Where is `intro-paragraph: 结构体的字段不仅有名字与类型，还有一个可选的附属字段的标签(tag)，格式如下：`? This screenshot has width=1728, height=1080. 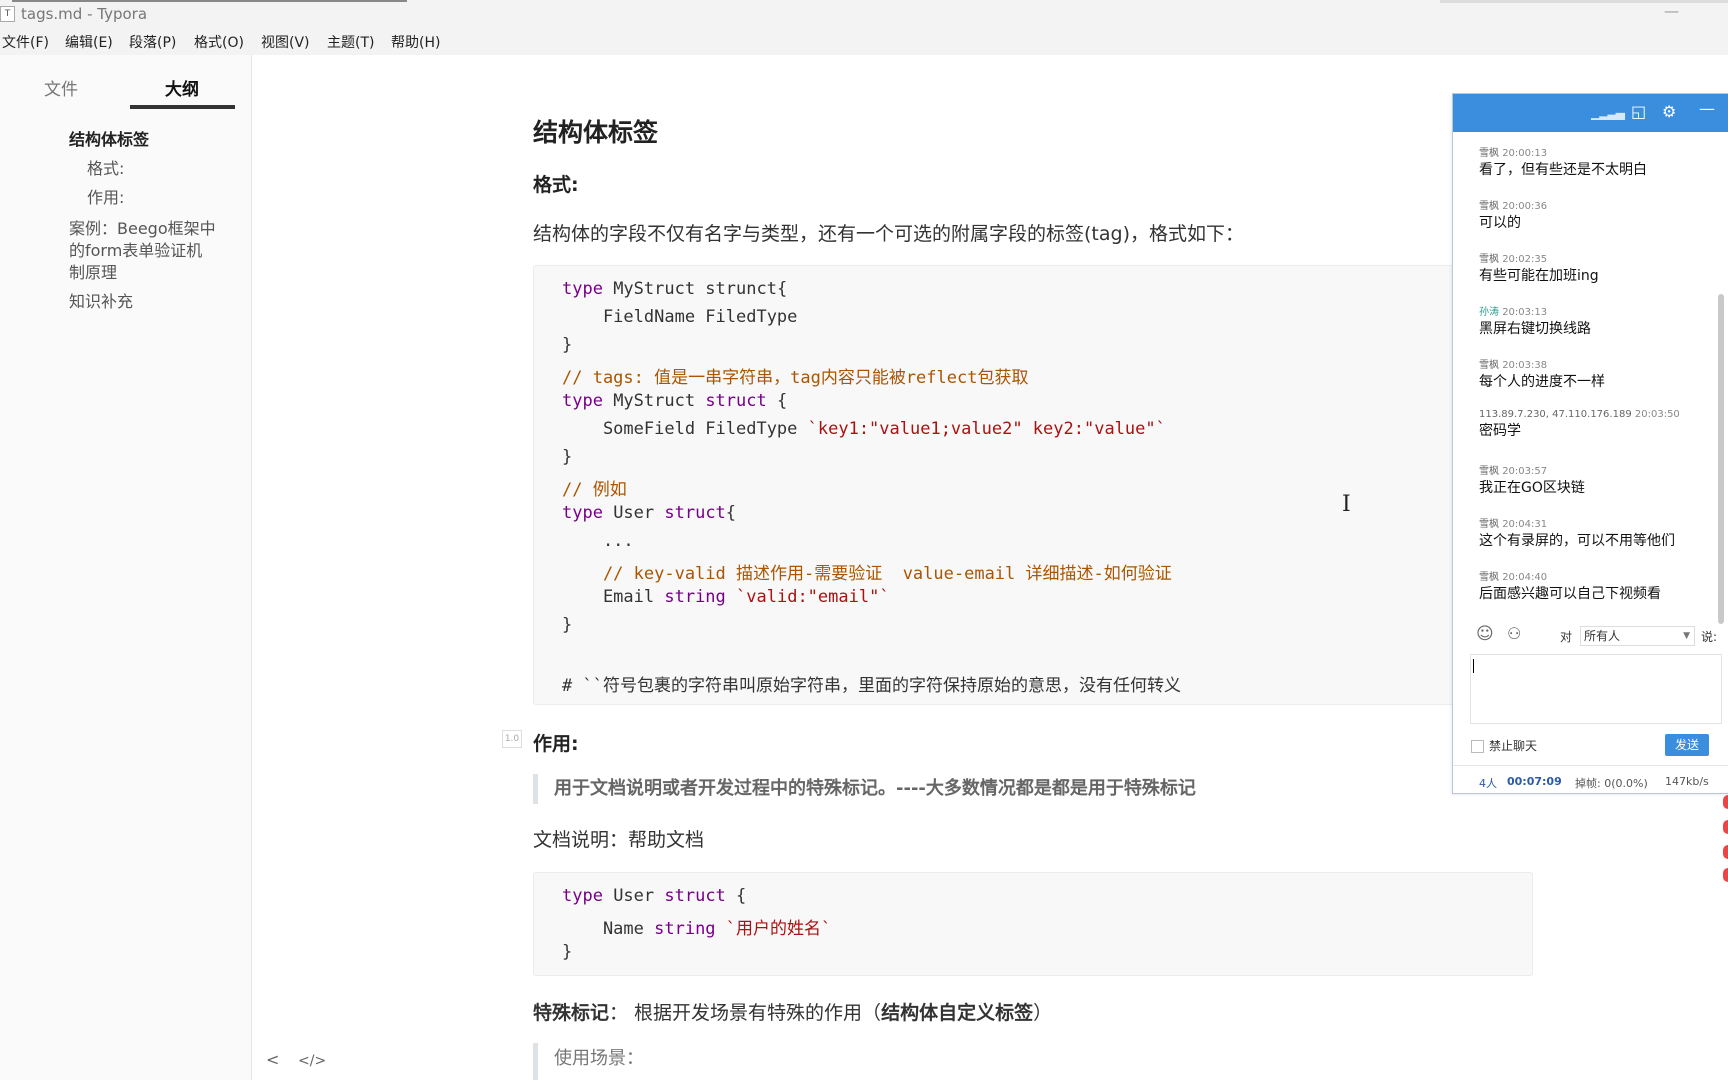
intro-paragraph: 结构体的字段不仅有名字与类型，还有一个可选的附属字段的标签(tag)，格式如下： is located at coordinates (888, 234).